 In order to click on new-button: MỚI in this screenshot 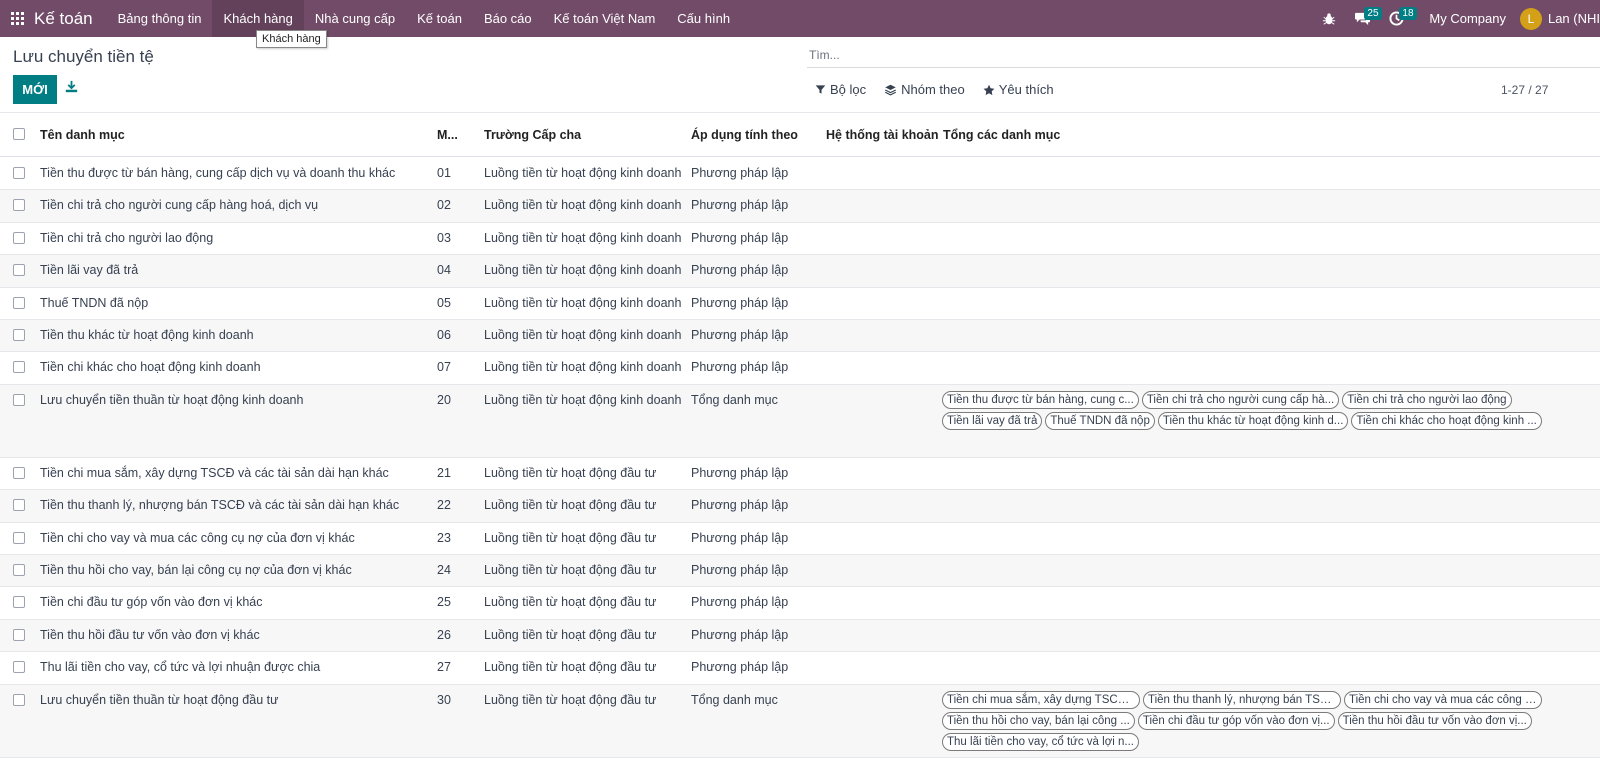, I will do `click(35, 89)`.